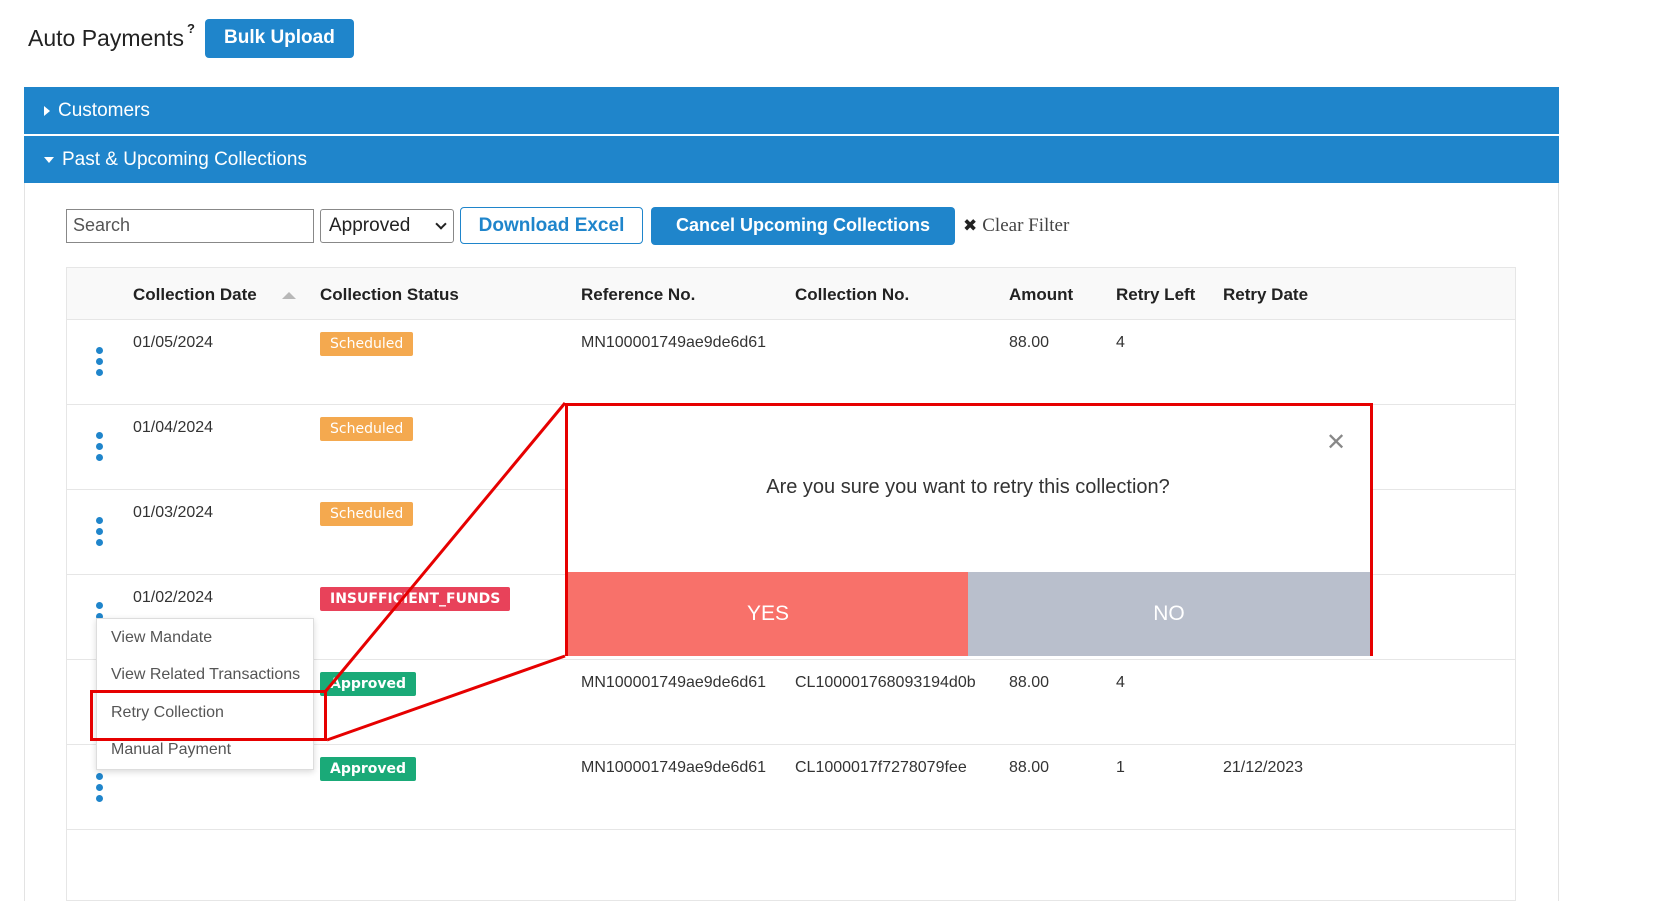 The image size is (1660, 901). What do you see at coordinates (1336, 442) in the screenshot?
I see `close-icon: ✕` at bounding box center [1336, 442].